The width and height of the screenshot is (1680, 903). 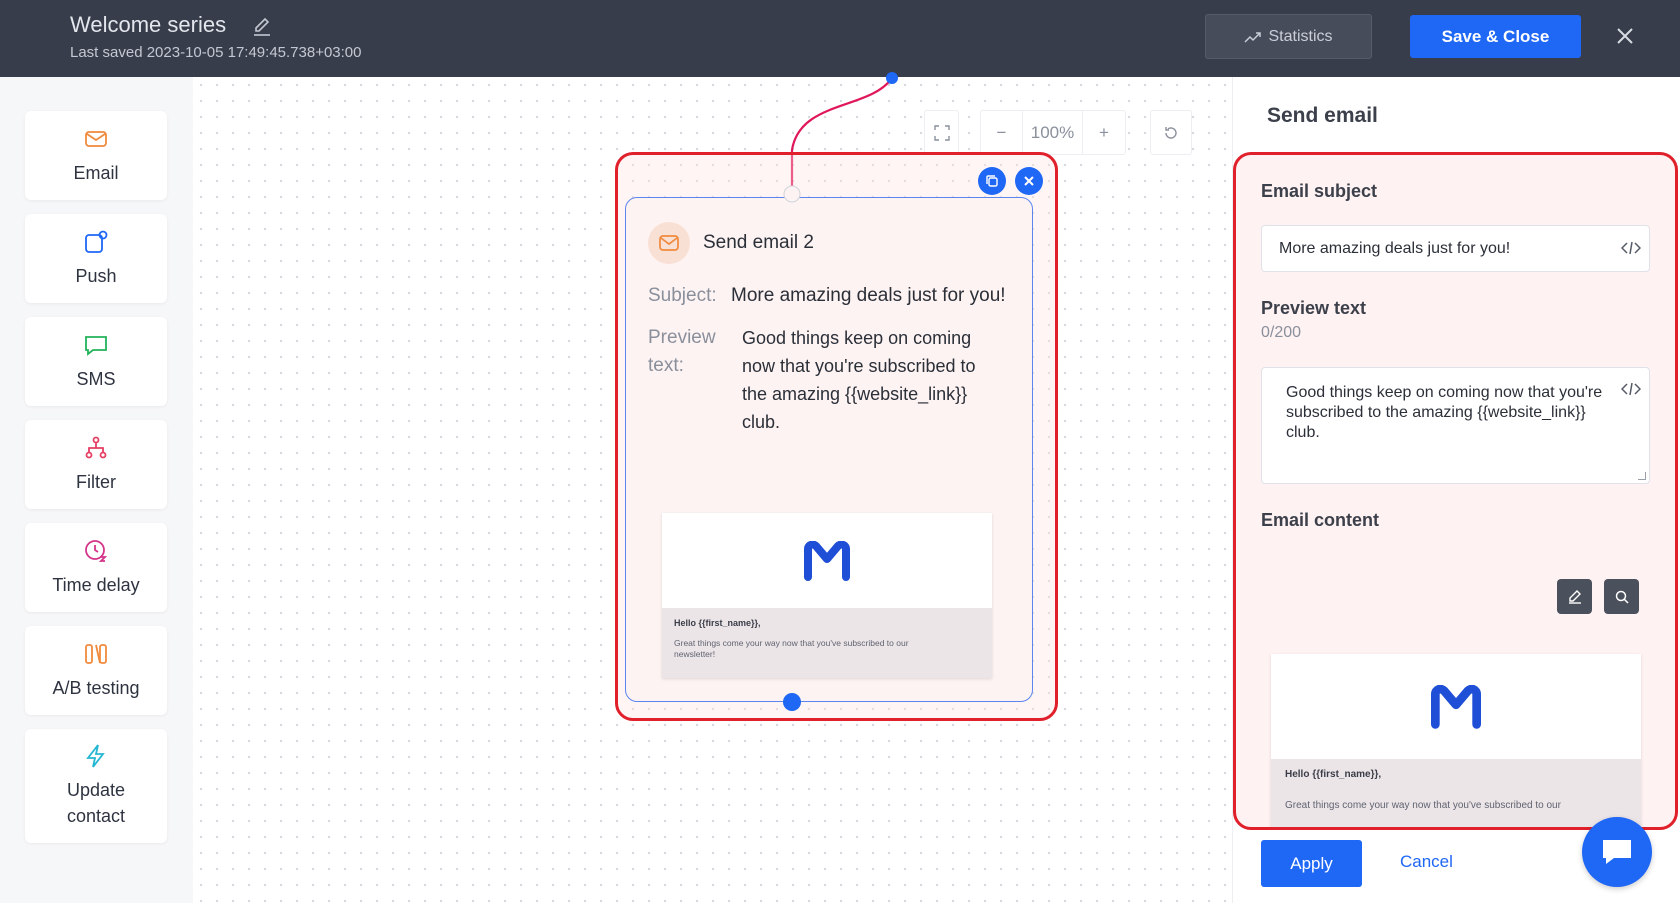 I want to click on node-subject-label: Subject:, so click(x=682, y=295).